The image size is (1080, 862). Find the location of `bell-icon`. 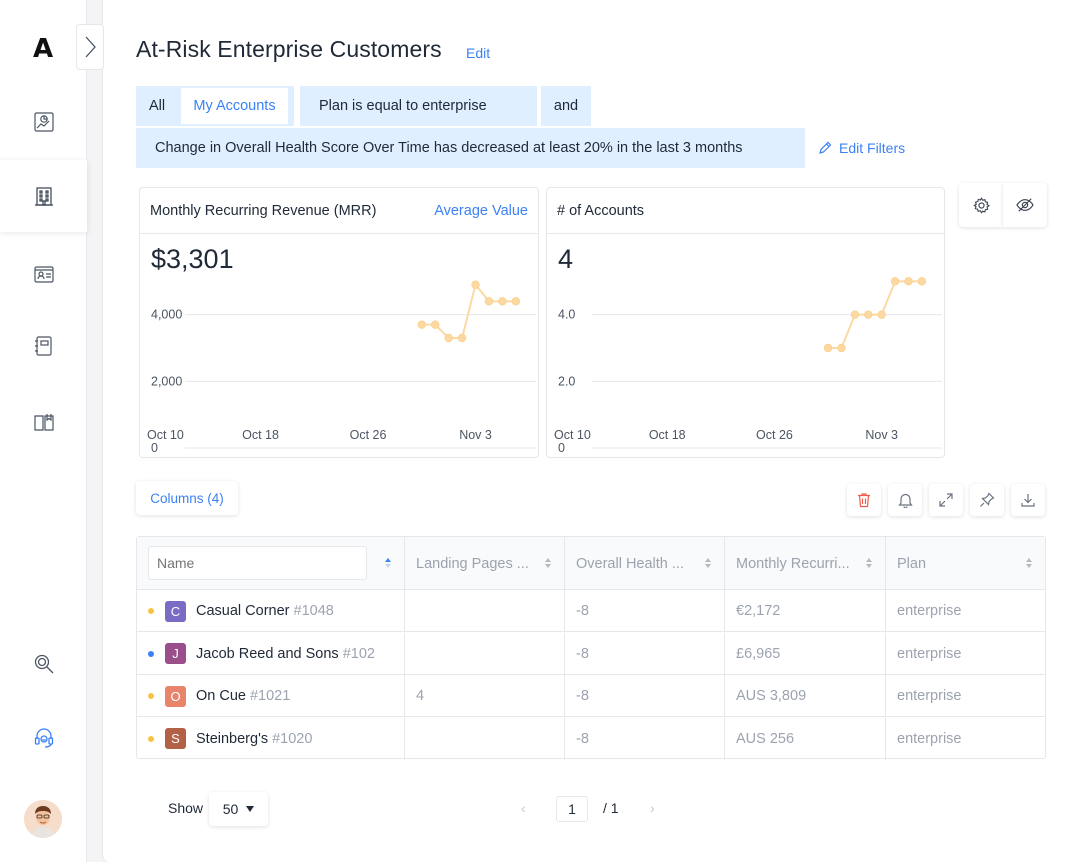

bell-icon is located at coordinates (905, 500).